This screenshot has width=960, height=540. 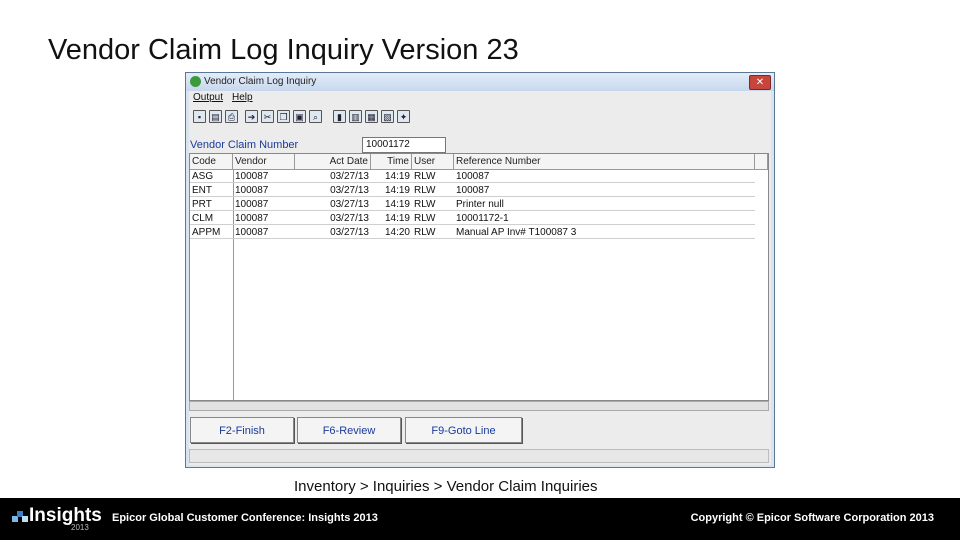 I want to click on table-row: ASG 100087 03/27/13 14:19 RLW 100087, so click(x=472, y=176).